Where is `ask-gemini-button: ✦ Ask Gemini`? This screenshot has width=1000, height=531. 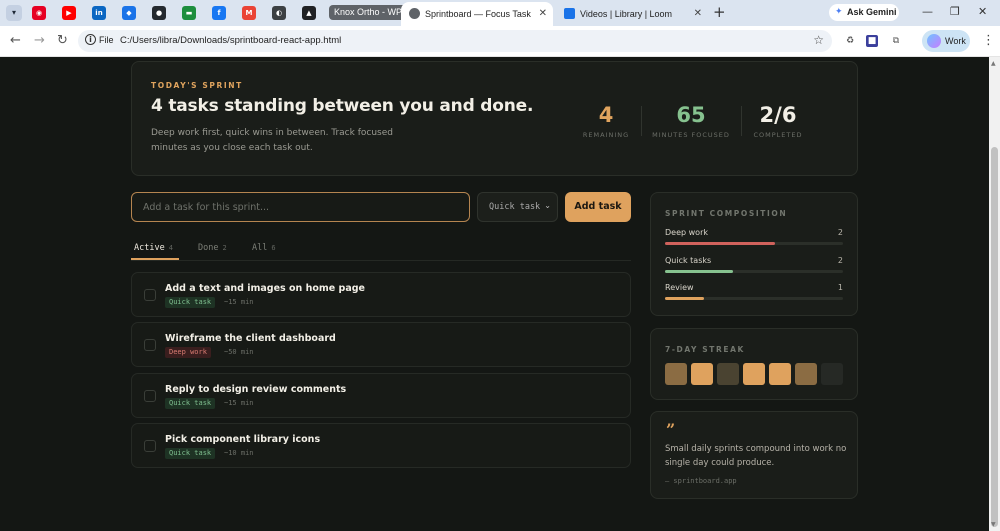 ask-gemini-button: ✦ Ask Gemini is located at coordinates (864, 12).